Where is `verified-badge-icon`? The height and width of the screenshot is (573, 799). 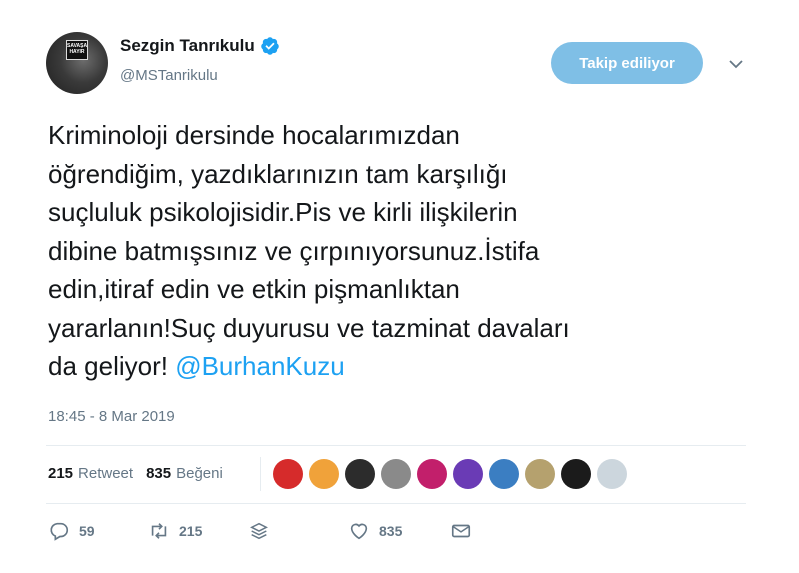
verified-badge-icon is located at coordinates (270, 46).